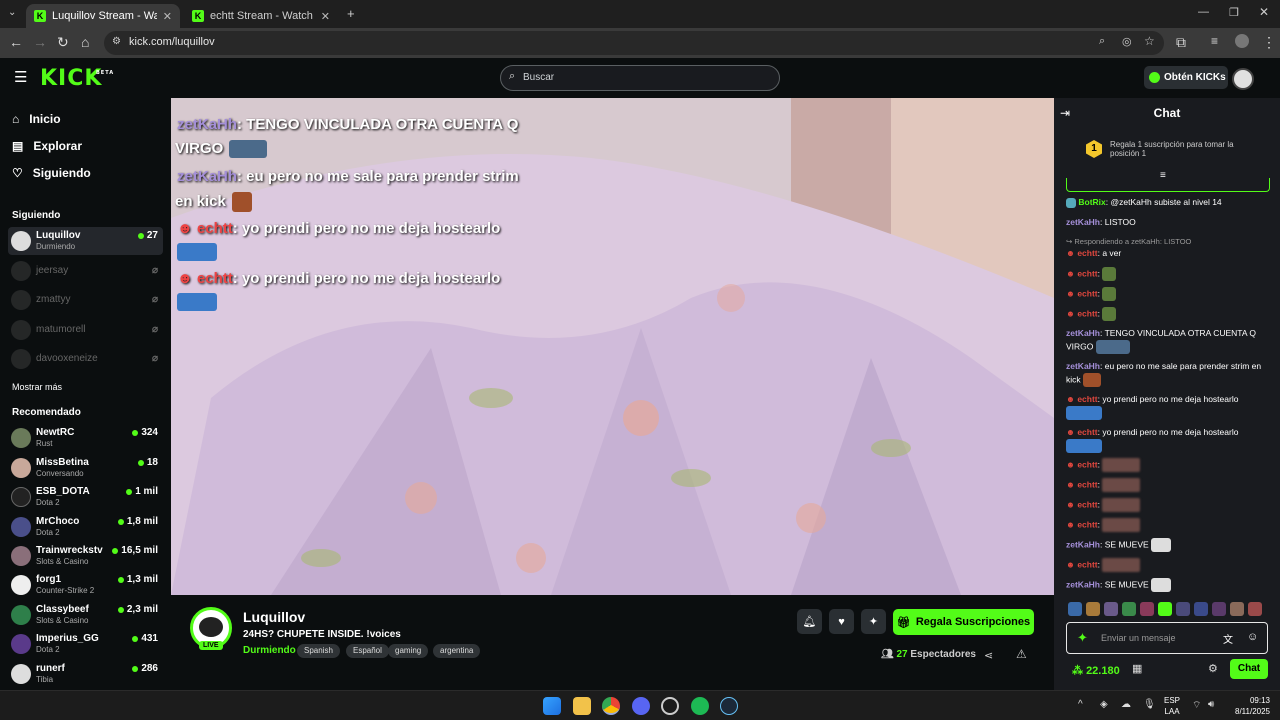 The height and width of the screenshot is (720, 1280). What do you see at coordinates (12, 12) in the screenshot?
I see `tab-search-icon: ⌄` at bounding box center [12, 12].